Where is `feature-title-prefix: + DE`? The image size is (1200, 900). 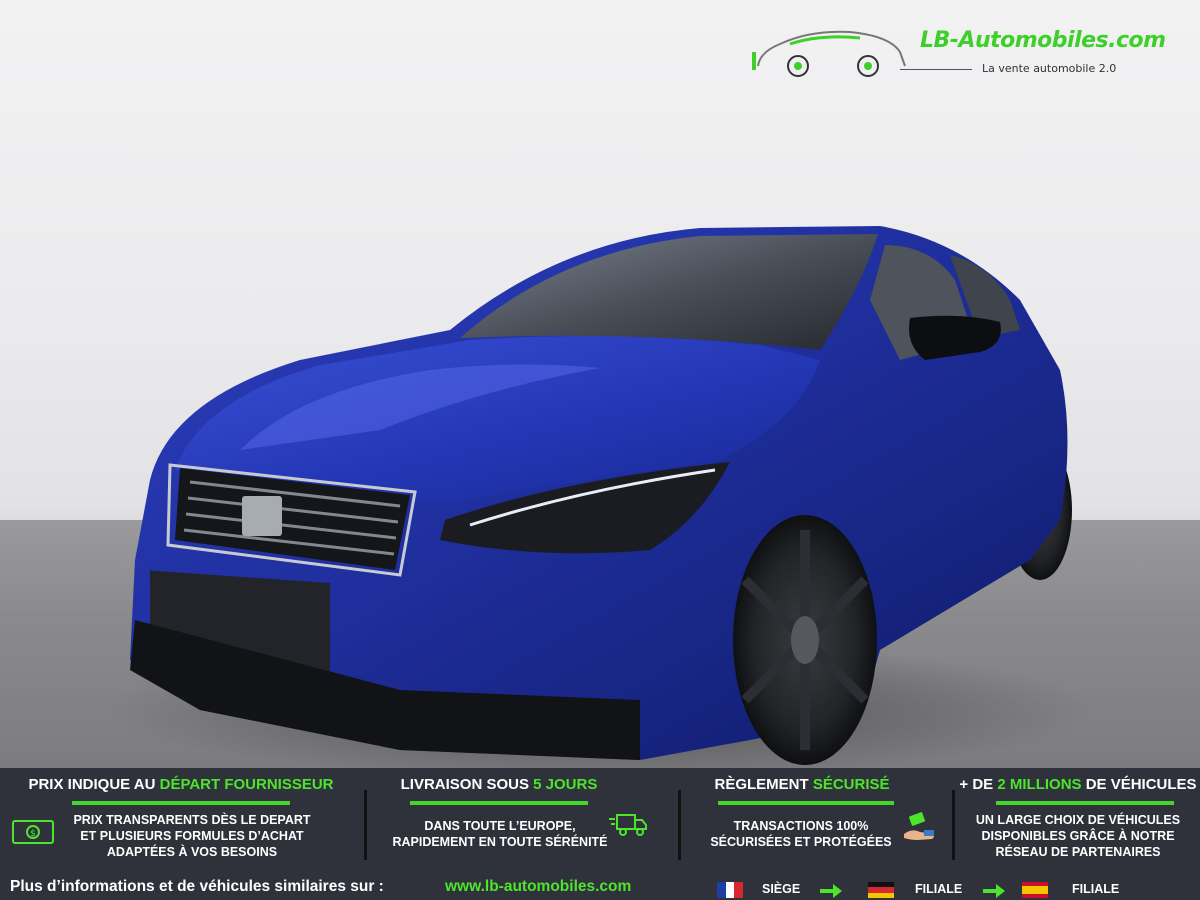
feature-title-prefix: + DE is located at coordinates (978, 784).